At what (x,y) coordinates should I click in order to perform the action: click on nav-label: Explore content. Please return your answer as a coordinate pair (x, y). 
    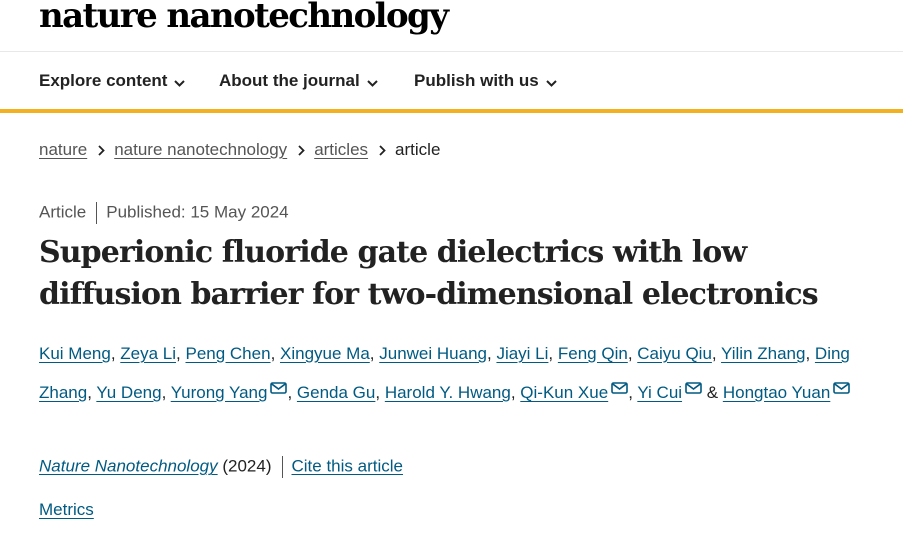
    Looking at the image, I should click on (103, 80).